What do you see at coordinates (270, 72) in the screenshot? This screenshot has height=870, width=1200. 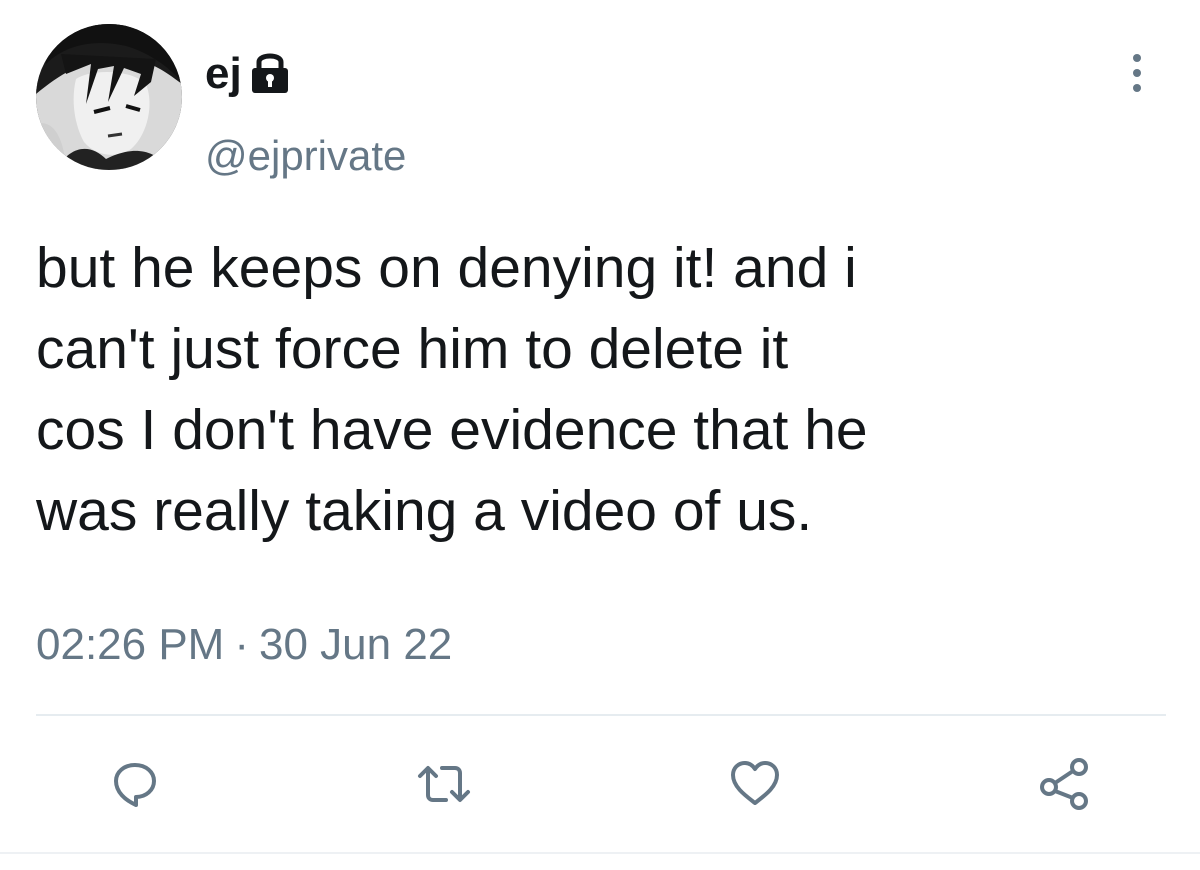 I see `lock-icon` at bounding box center [270, 72].